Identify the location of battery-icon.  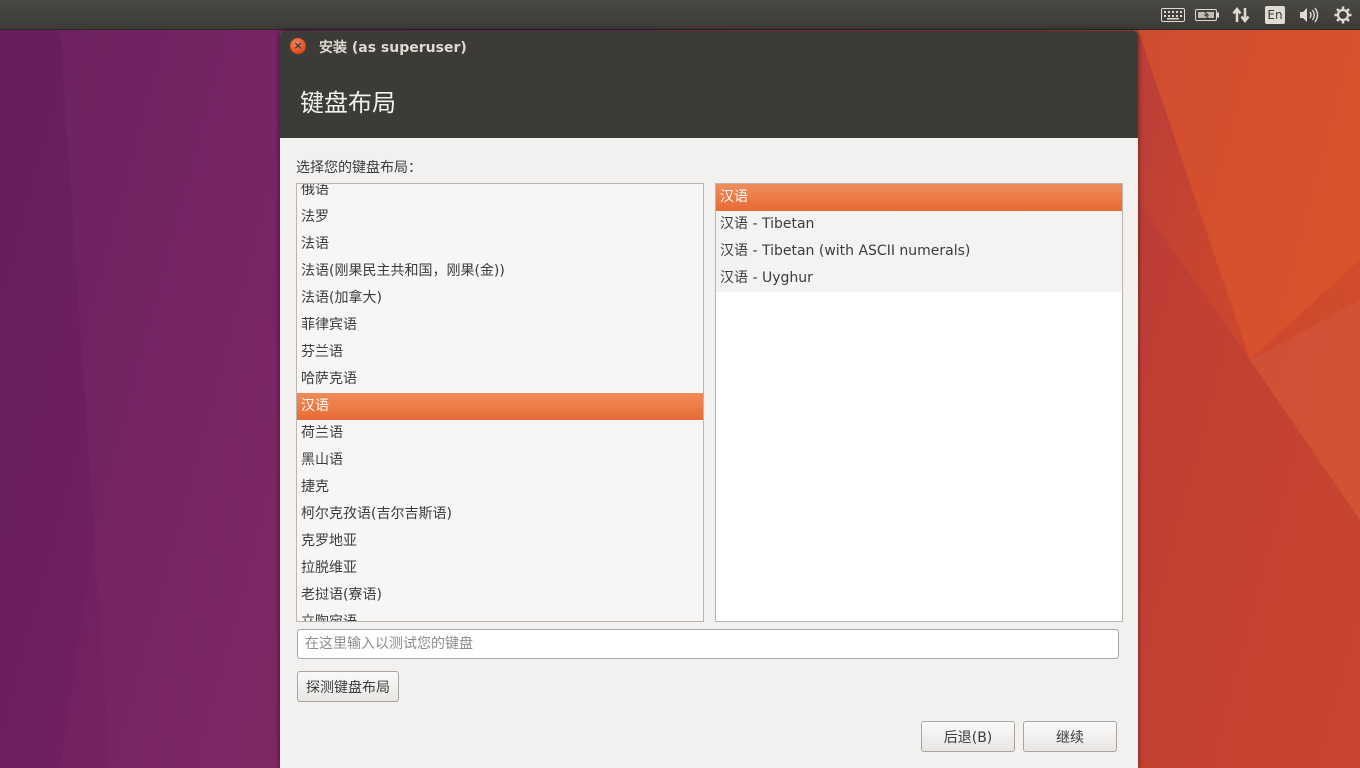
(1207, 14).